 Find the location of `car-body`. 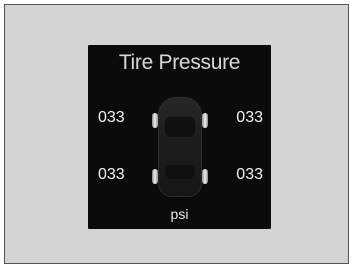

car-body is located at coordinates (180, 147).